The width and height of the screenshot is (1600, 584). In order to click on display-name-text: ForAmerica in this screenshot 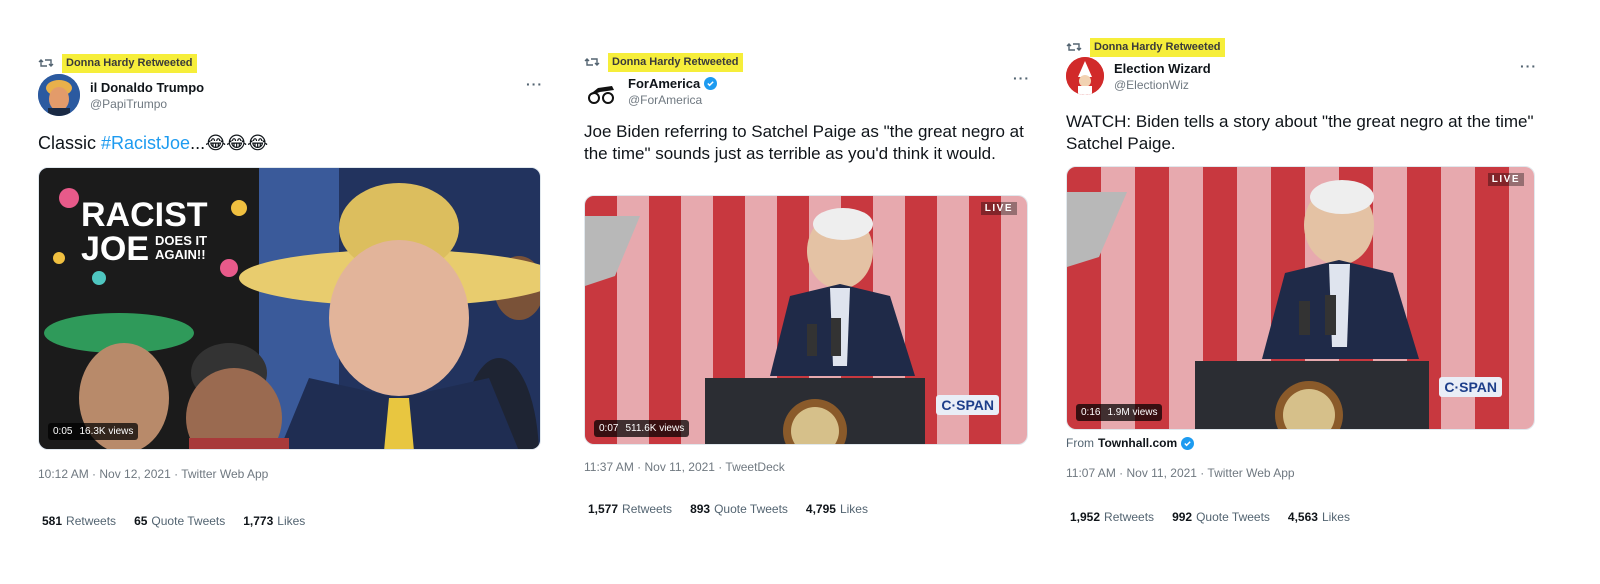, I will do `click(664, 83)`.